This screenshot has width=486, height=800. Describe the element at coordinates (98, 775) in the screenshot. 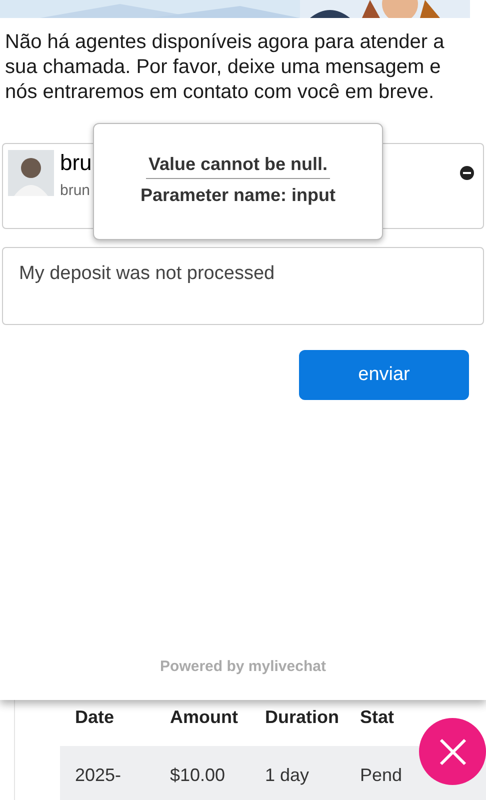

I see `table-cell-text: 2025-` at that location.